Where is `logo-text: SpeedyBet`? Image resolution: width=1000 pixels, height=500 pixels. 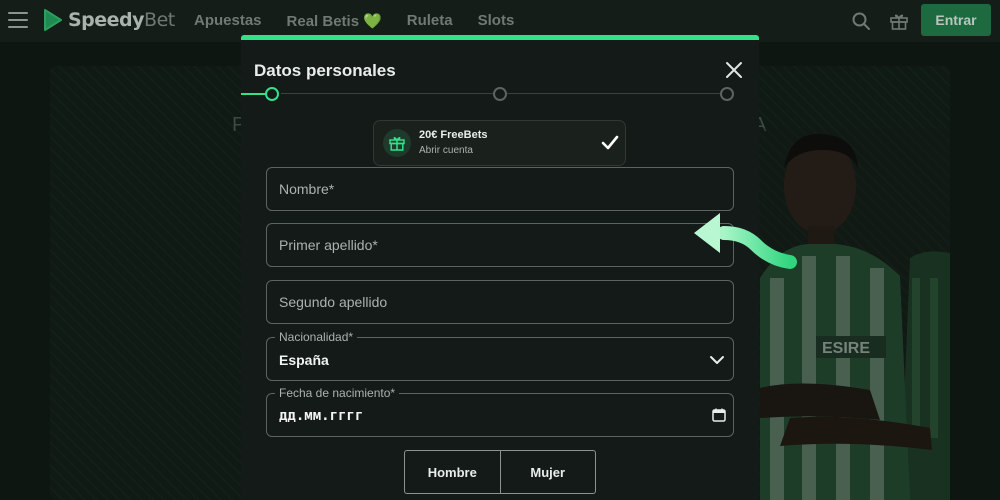
logo-text: SpeedyBet is located at coordinates (121, 20).